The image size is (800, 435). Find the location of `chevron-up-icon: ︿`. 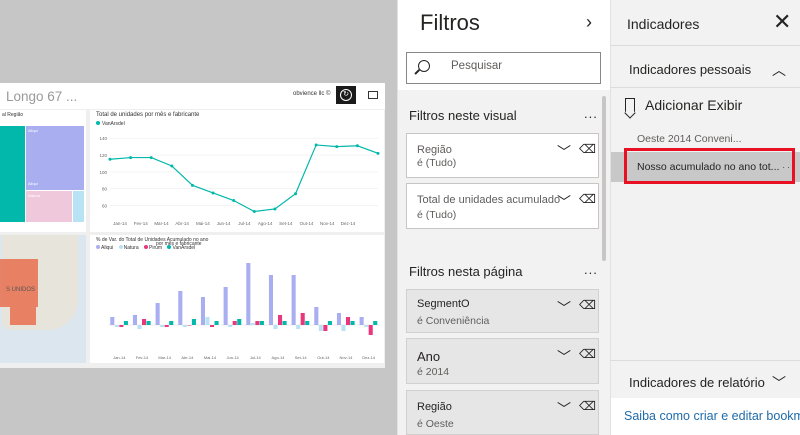

chevron-up-icon: ︿ is located at coordinates (779, 70).